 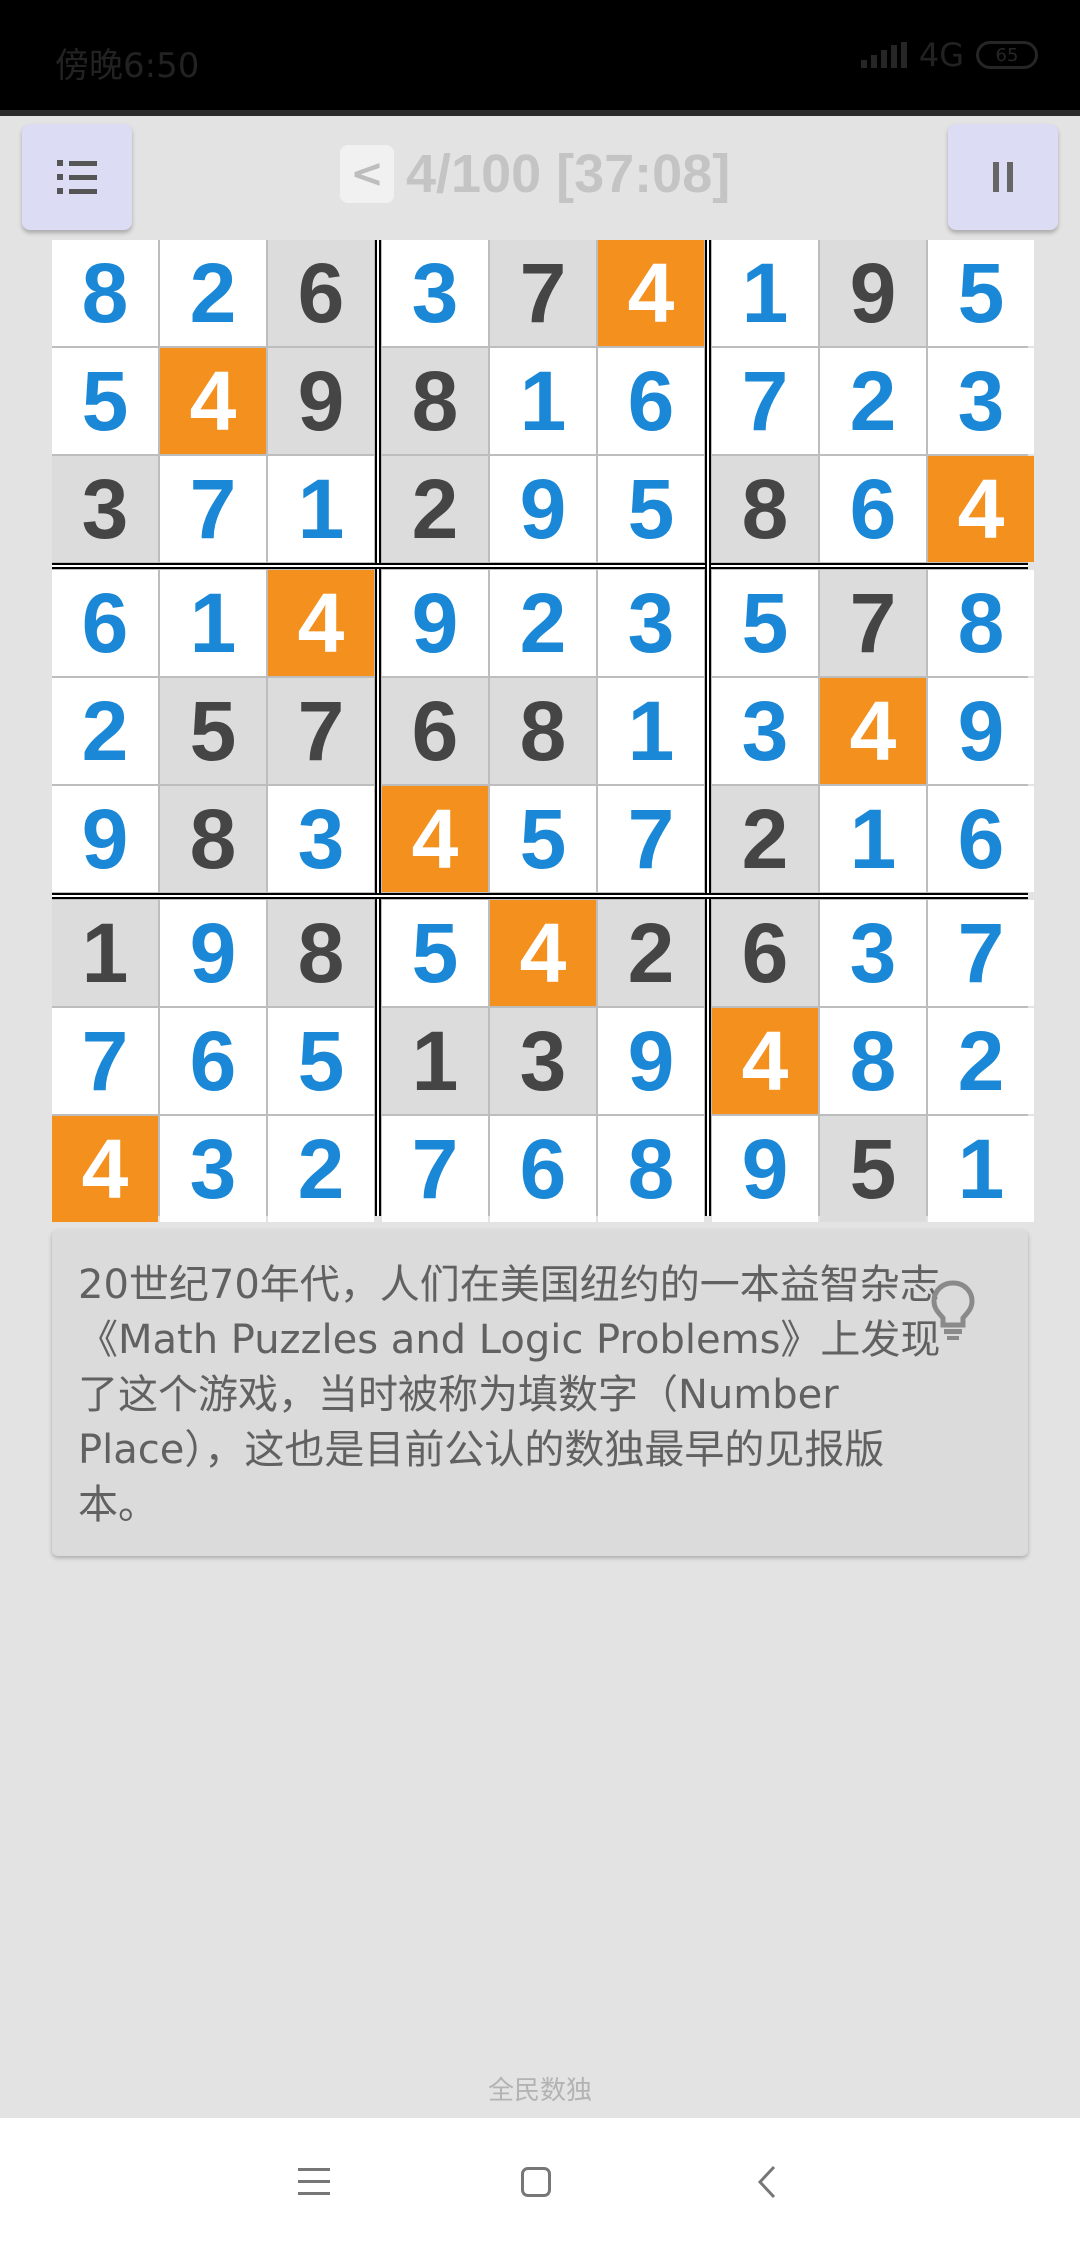 What do you see at coordinates (568, 174) in the screenshot?
I see `level-title: 4/100 [37:08]` at bounding box center [568, 174].